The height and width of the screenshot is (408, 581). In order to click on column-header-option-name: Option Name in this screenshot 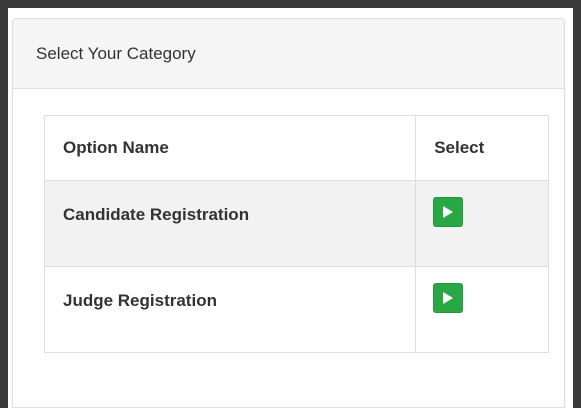, I will do `click(230, 148)`.